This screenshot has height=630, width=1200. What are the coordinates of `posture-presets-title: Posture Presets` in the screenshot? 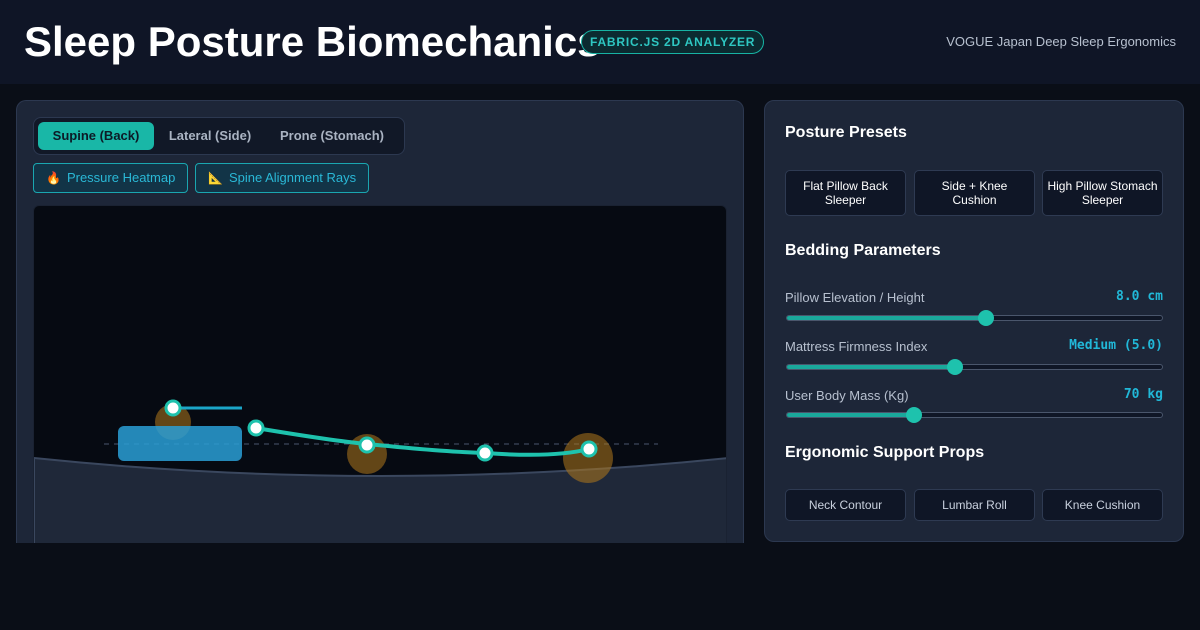 It's located at (846, 132).